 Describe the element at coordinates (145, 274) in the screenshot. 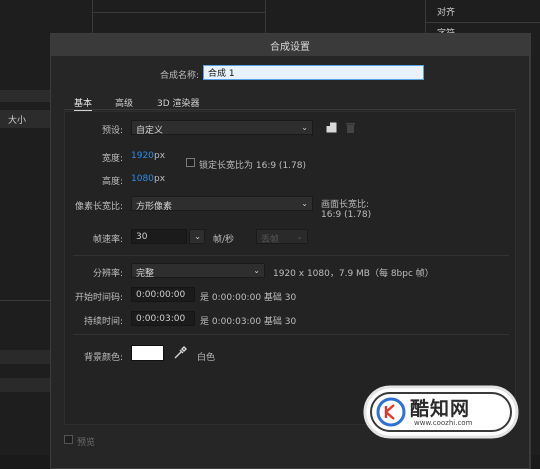

I see `resolution-value: 完整` at that location.